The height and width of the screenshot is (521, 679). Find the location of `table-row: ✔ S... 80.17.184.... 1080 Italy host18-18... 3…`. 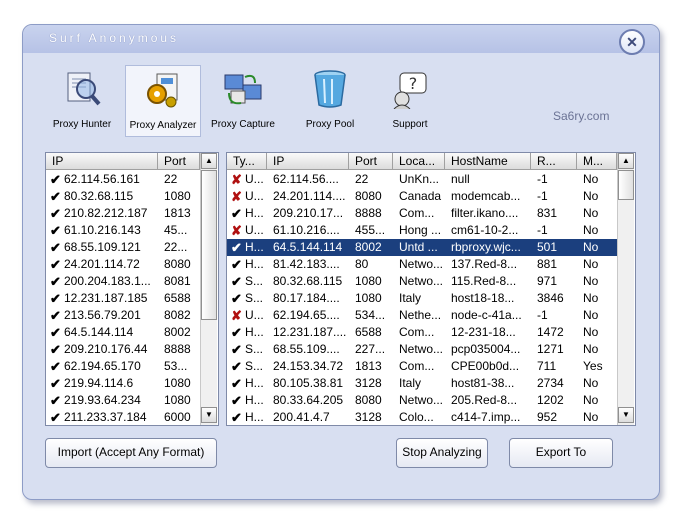

table-row: ✔ S... 80.17.184.... 1080 Italy host18-18... 3… is located at coordinates (422, 298).